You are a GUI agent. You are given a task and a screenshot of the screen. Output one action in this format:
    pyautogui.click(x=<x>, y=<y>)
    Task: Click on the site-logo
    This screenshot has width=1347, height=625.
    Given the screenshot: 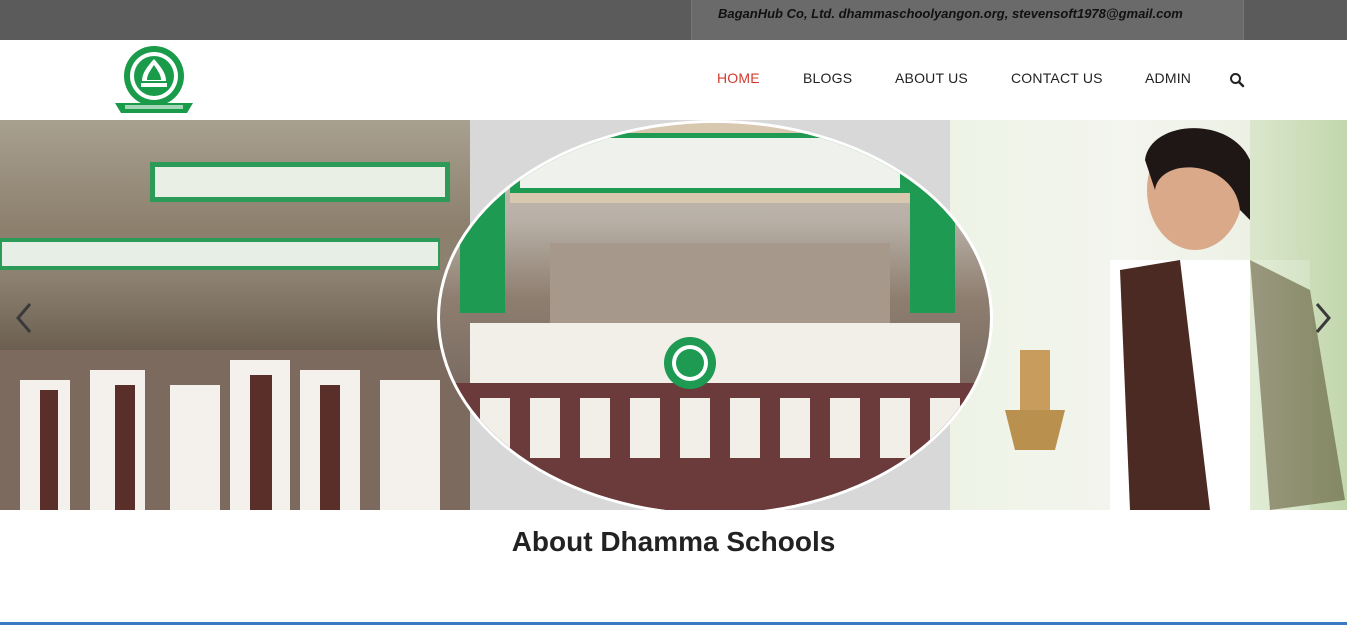 What is the action you would take?
    pyautogui.click(x=154, y=79)
    